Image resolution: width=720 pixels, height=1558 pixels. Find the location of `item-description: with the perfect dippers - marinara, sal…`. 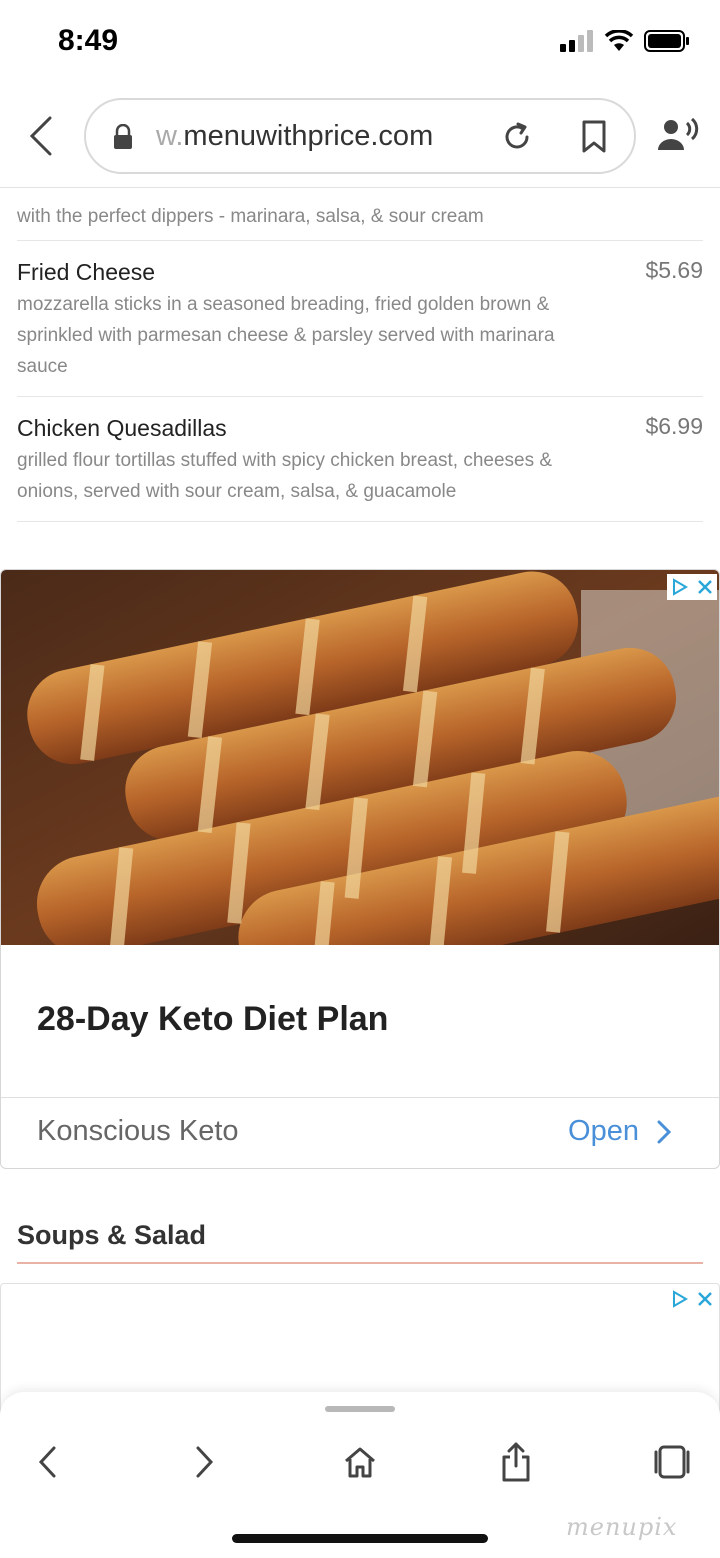

item-description: with the perfect dippers - marinara, sal… is located at coordinates (250, 216).